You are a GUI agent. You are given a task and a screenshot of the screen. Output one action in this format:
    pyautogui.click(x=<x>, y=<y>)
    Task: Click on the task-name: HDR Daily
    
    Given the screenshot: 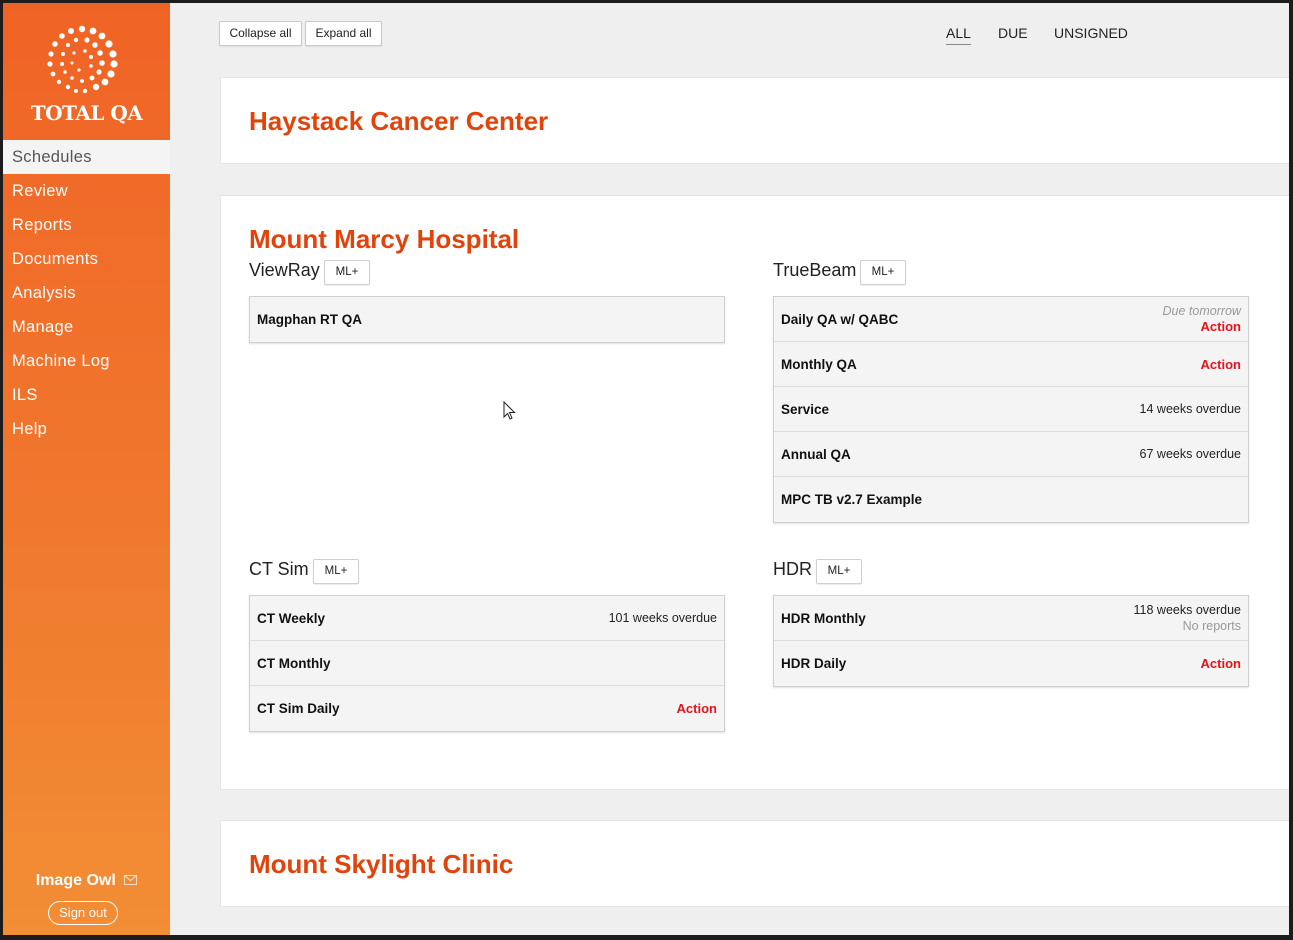 What is the action you would take?
    pyautogui.click(x=814, y=663)
    